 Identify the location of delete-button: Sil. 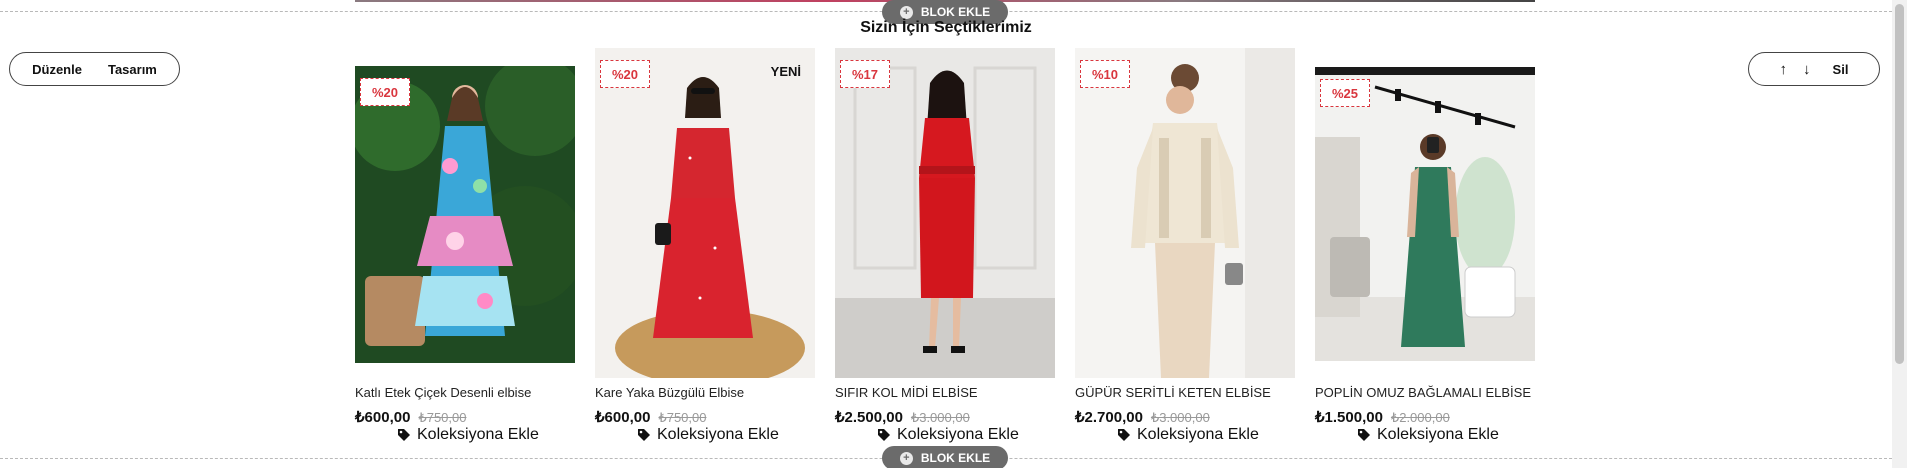
(1841, 69).